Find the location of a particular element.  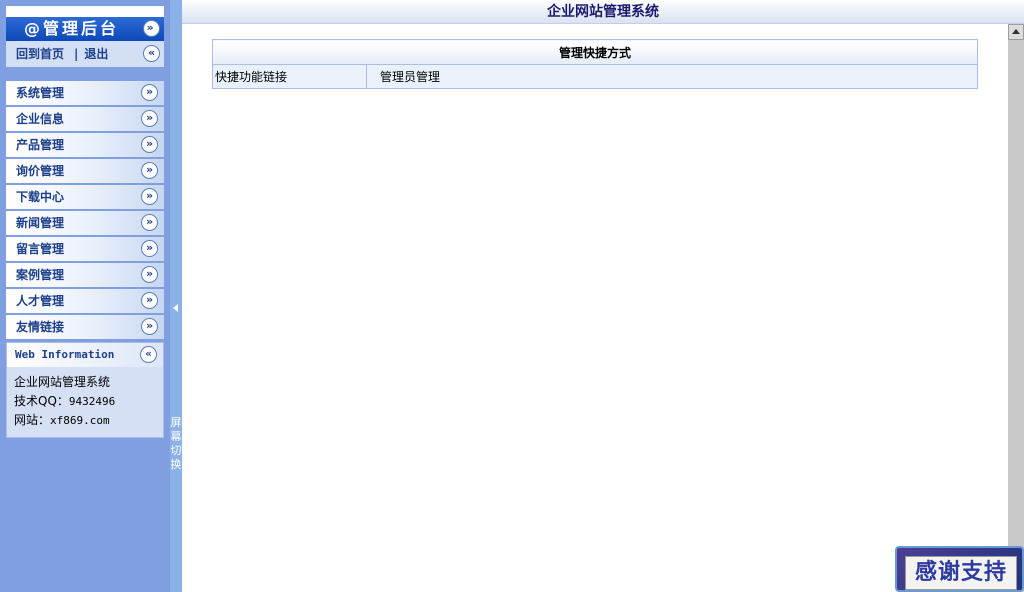

scroll-up-arrow-icon is located at coordinates (1016, 32).